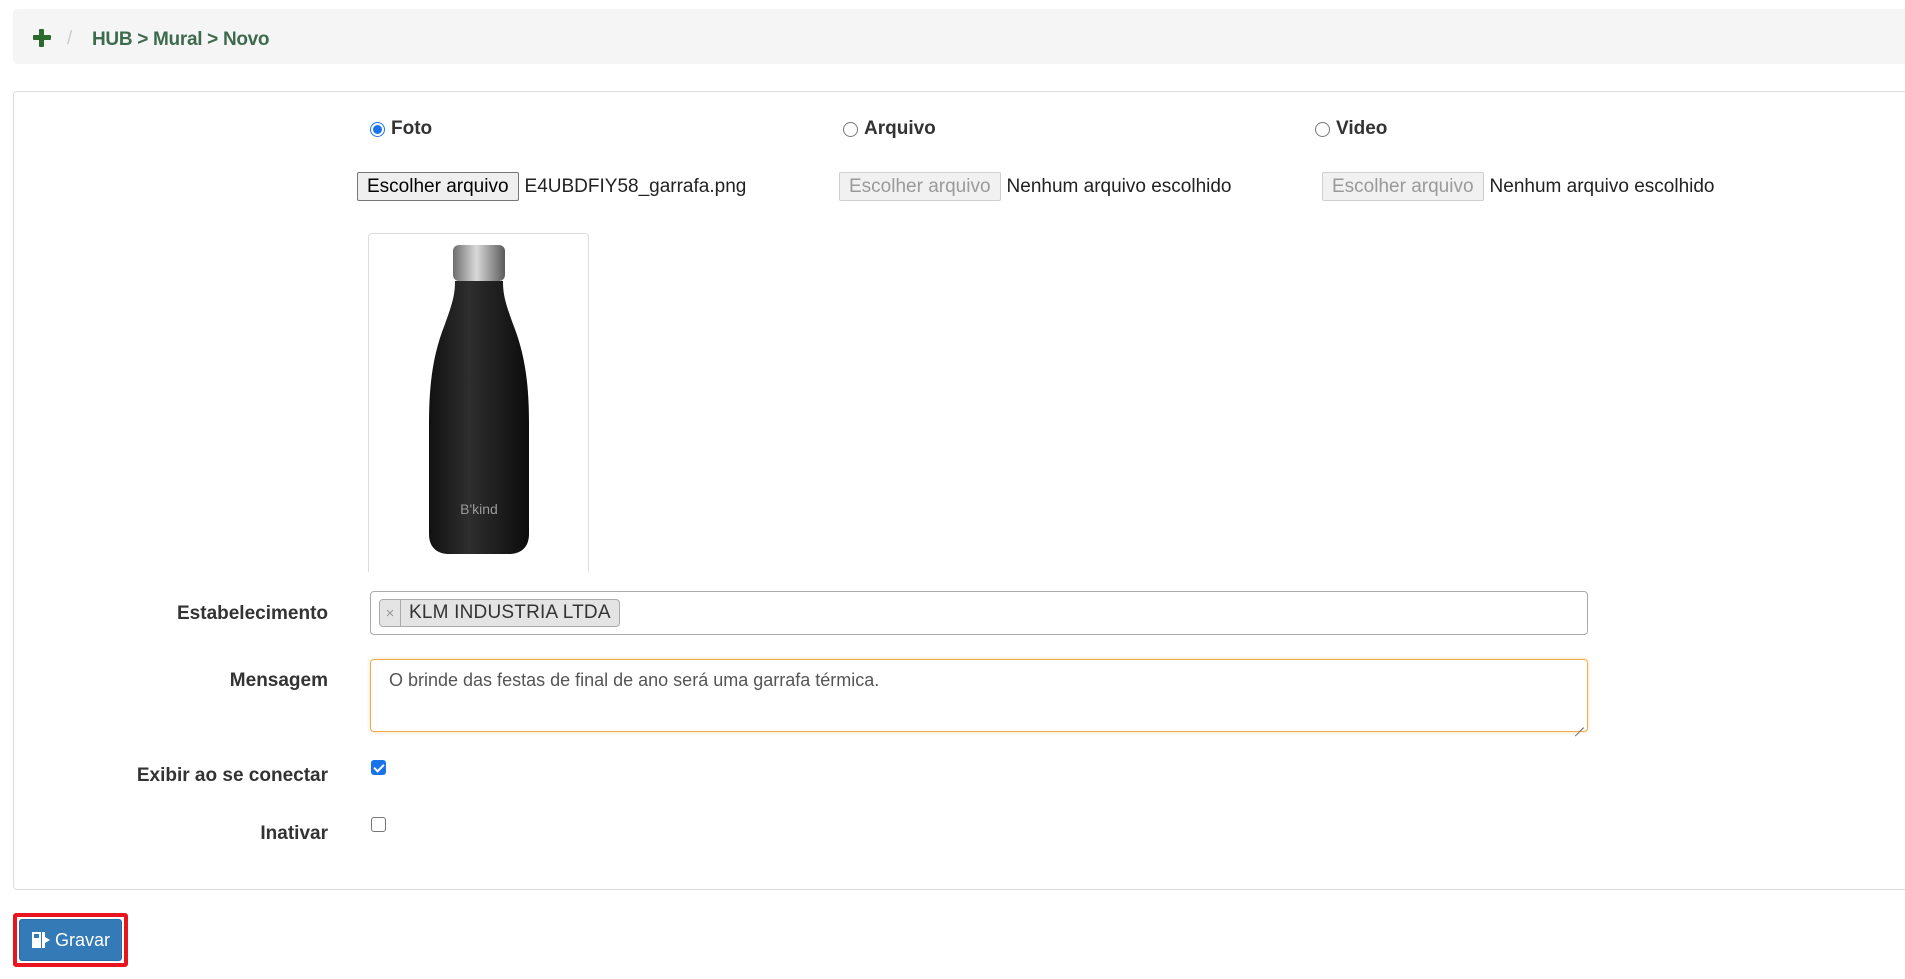 The width and height of the screenshot is (1905, 979). What do you see at coordinates (635, 186) in the screenshot?
I see `file-name-foto: E4UBDFIY58_garrafa.png` at bounding box center [635, 186].